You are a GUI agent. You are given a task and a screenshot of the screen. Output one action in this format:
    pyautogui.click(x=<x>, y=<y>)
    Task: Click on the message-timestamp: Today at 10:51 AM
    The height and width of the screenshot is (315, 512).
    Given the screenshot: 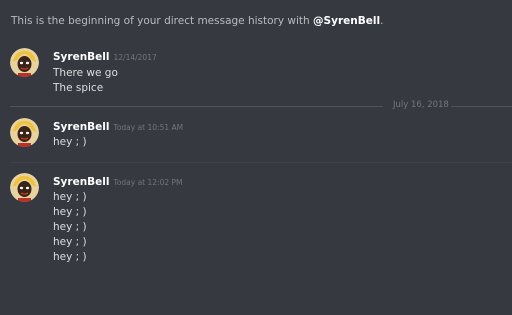 What is the action you would take?
    pyautogui.click(x=148, y=127)
    